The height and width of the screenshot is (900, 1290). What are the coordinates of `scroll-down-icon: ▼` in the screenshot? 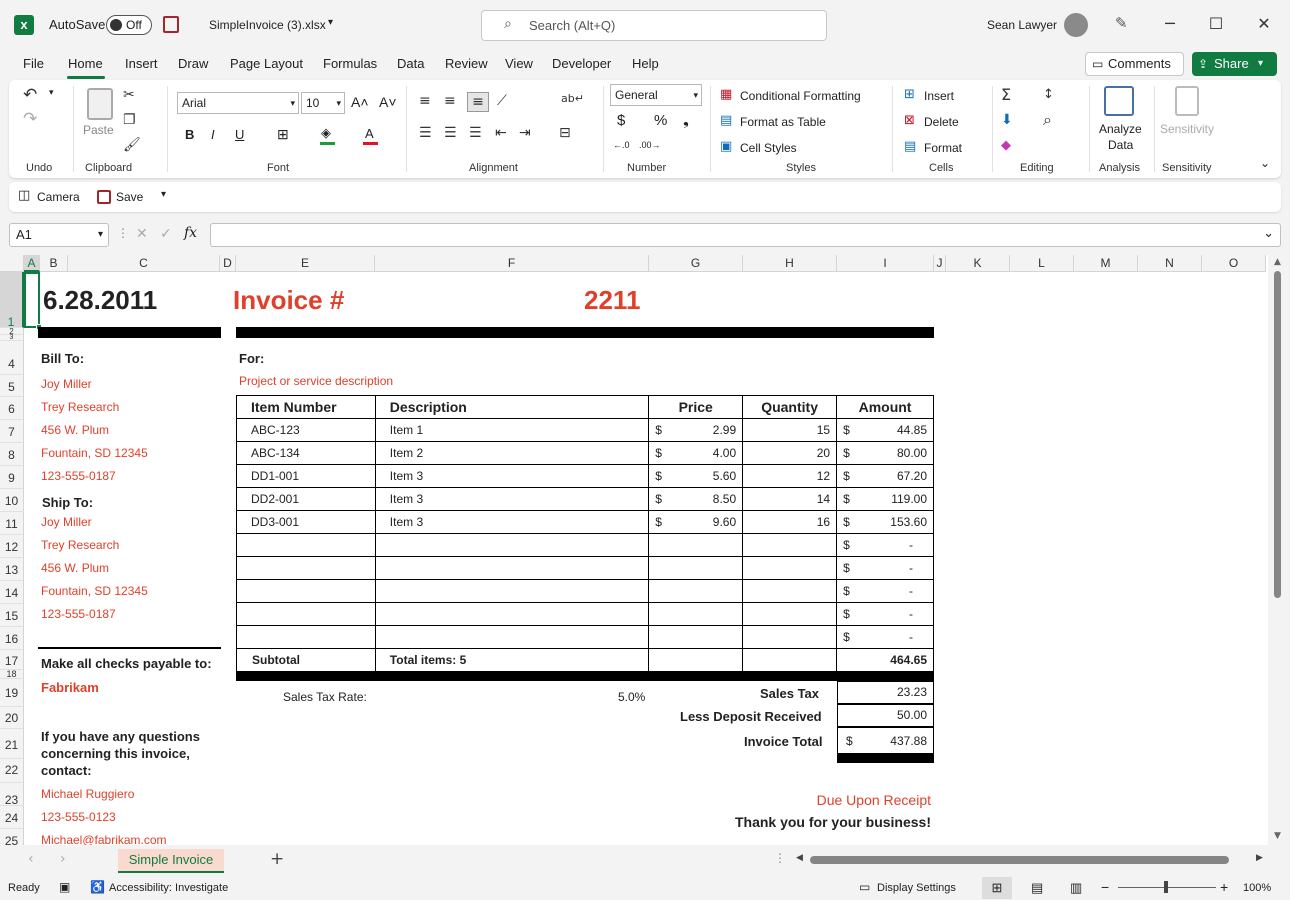 It's located at (1277, 836).